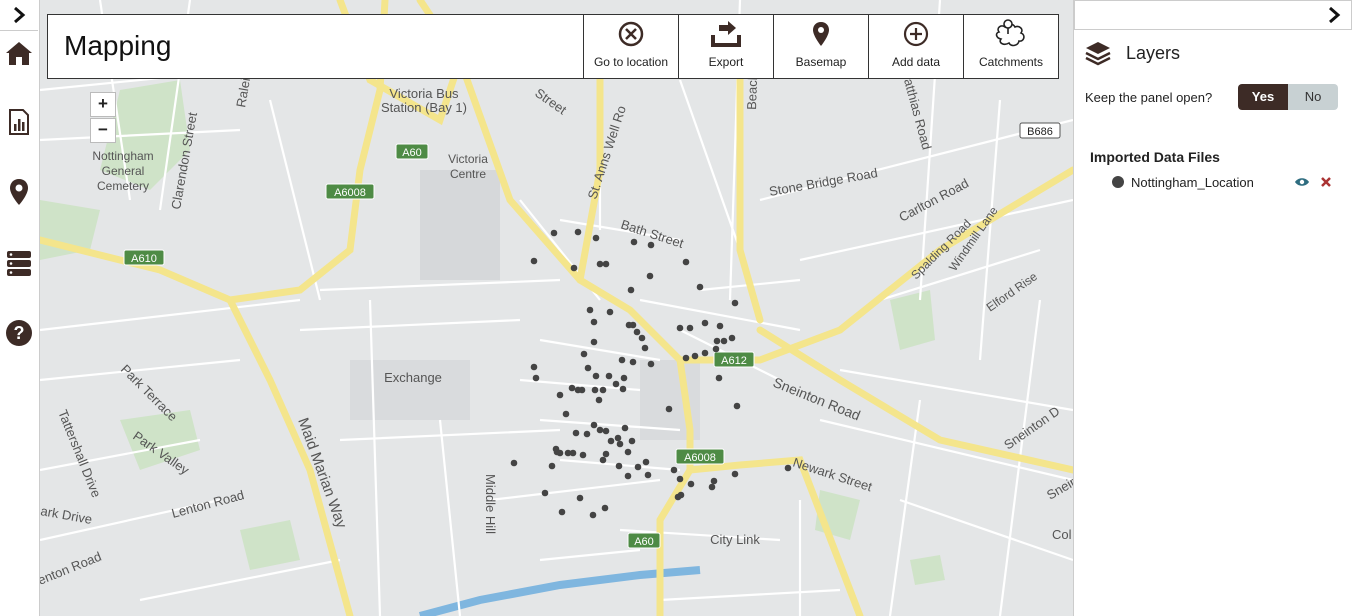 This screenshot has width=1354, height=616. I want to click on zoom-out-button: −, so click(103, 130).